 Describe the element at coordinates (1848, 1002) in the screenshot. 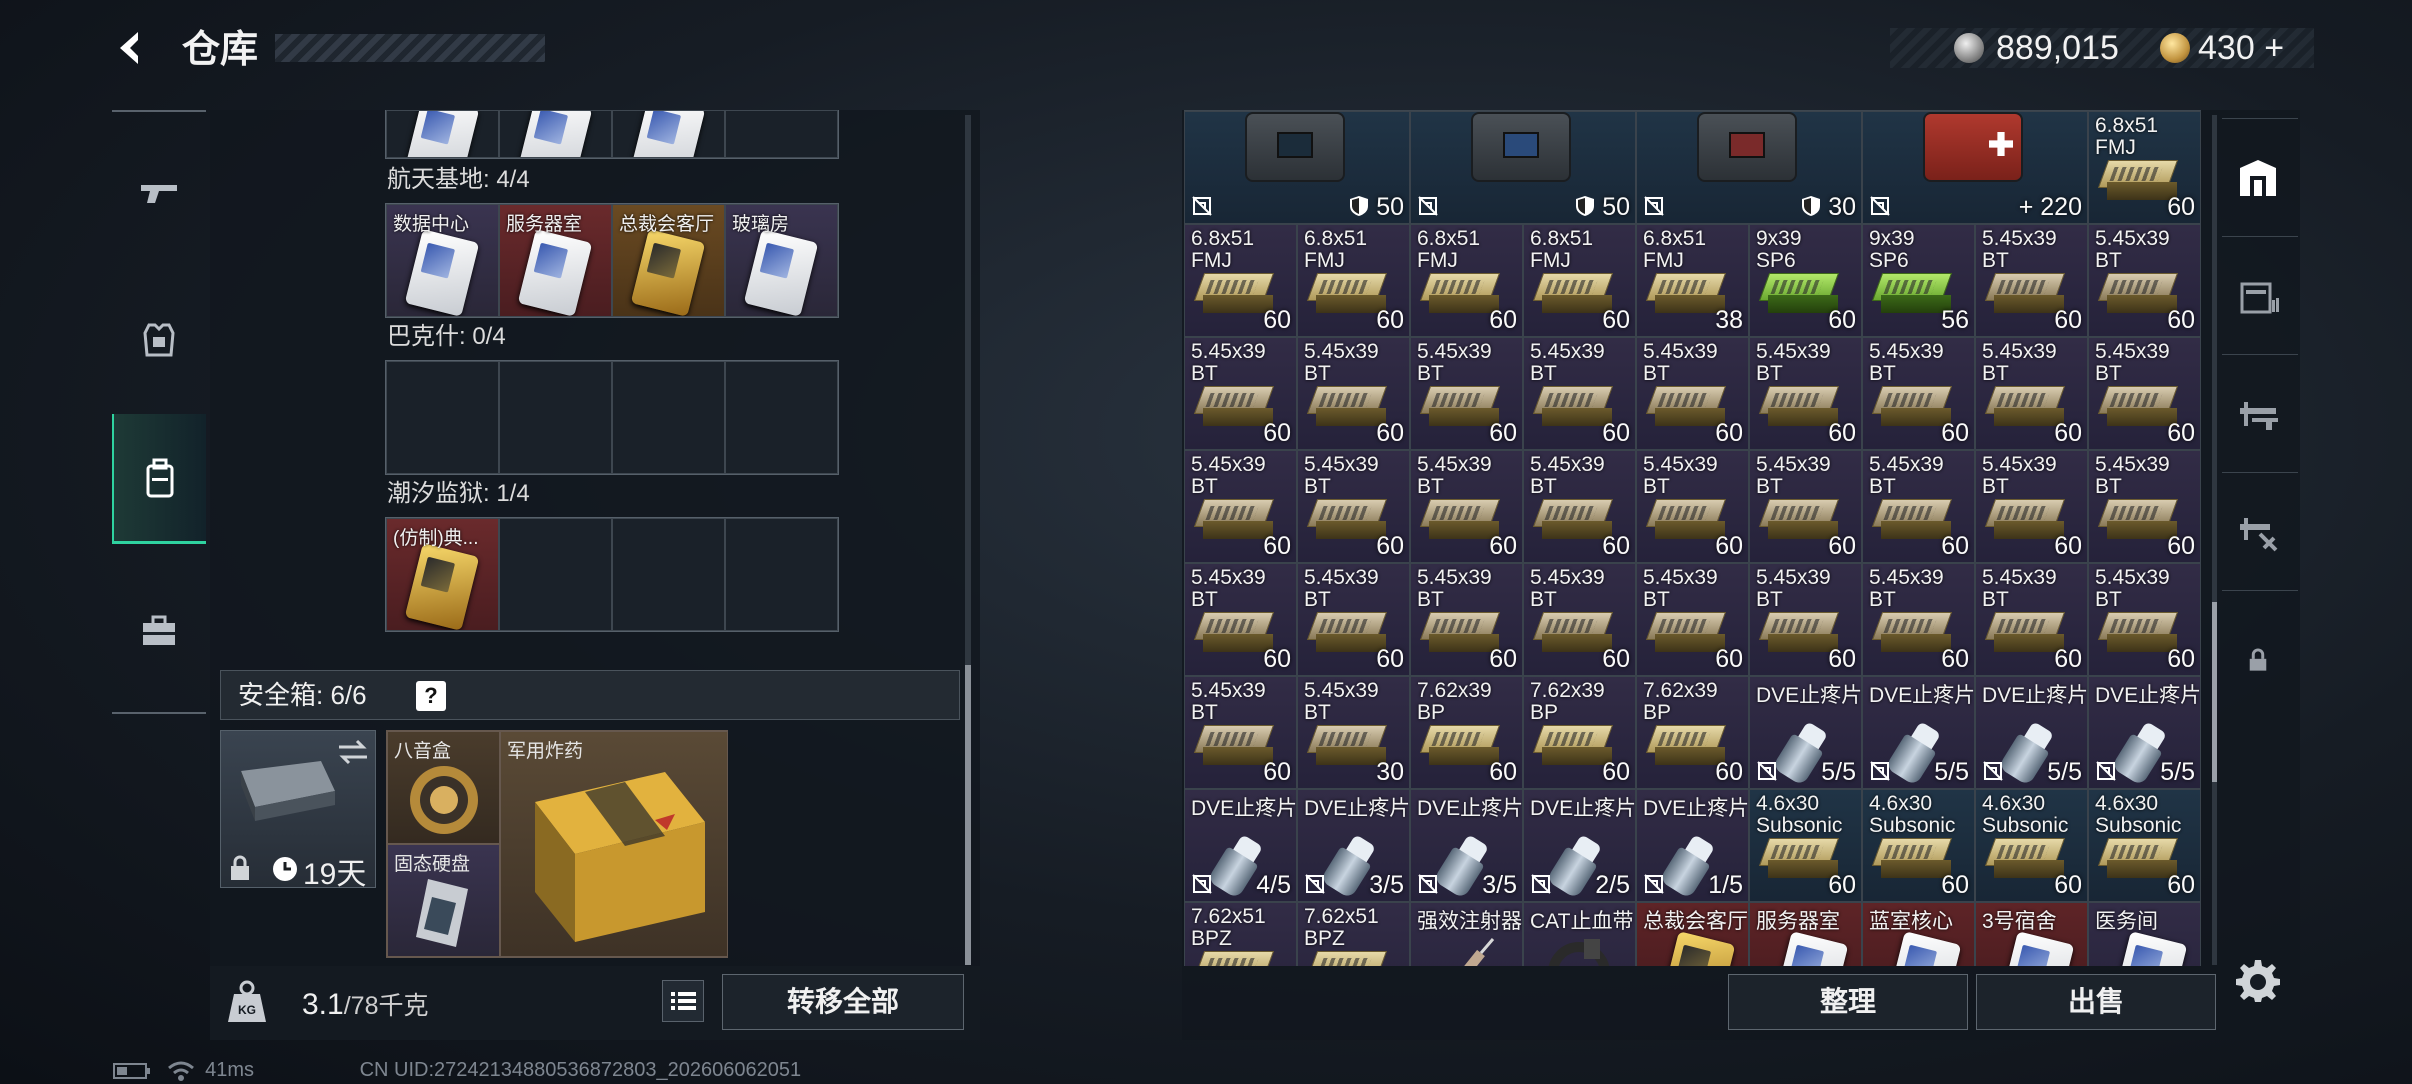

I see `tidy-button: 整理` at that location.